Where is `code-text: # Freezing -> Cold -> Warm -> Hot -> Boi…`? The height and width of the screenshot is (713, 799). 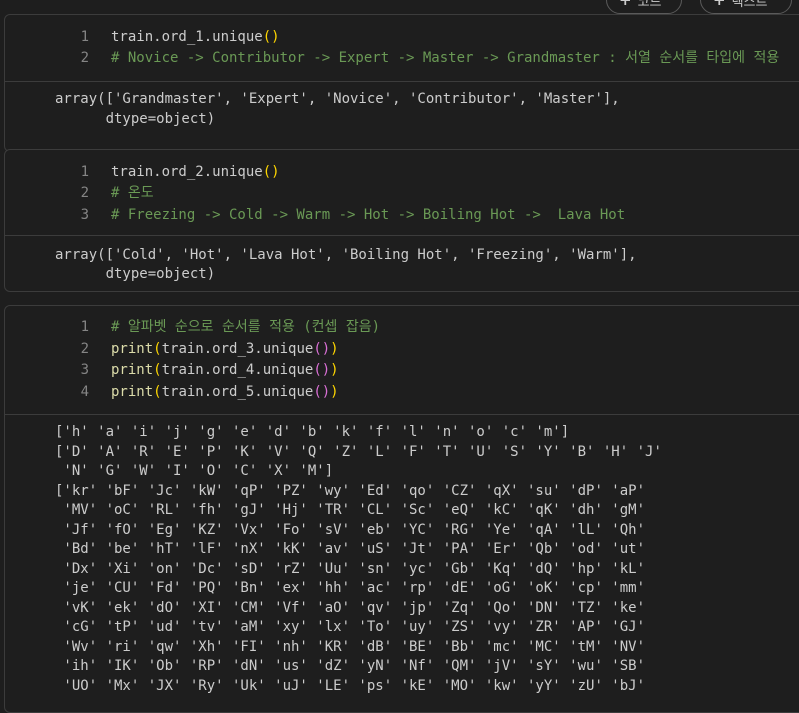 code-text: # Freezing -> Cold -> Warm -> Hot -> Boi… is located at coordinates (368, 215).